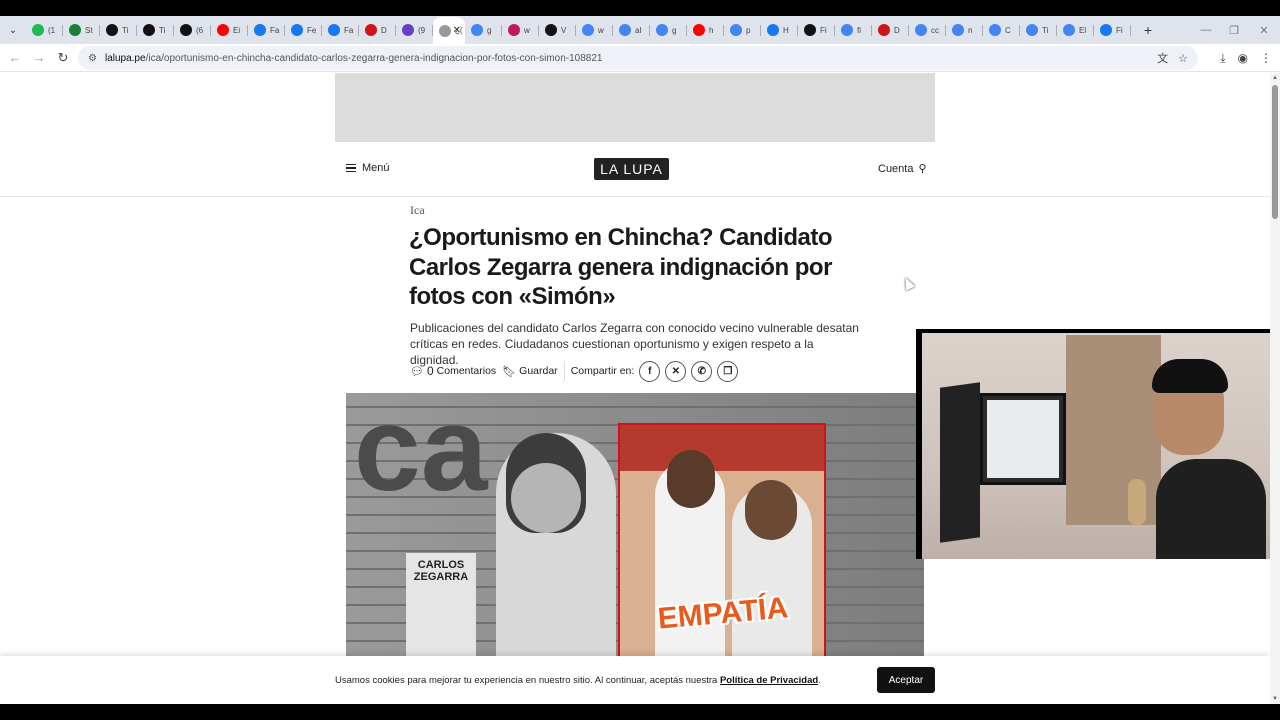 The height and width of the screenshot is (720, 1280). Describe the element at coordinates (960, 462) in the screenshot. I see `monitor` at that location.